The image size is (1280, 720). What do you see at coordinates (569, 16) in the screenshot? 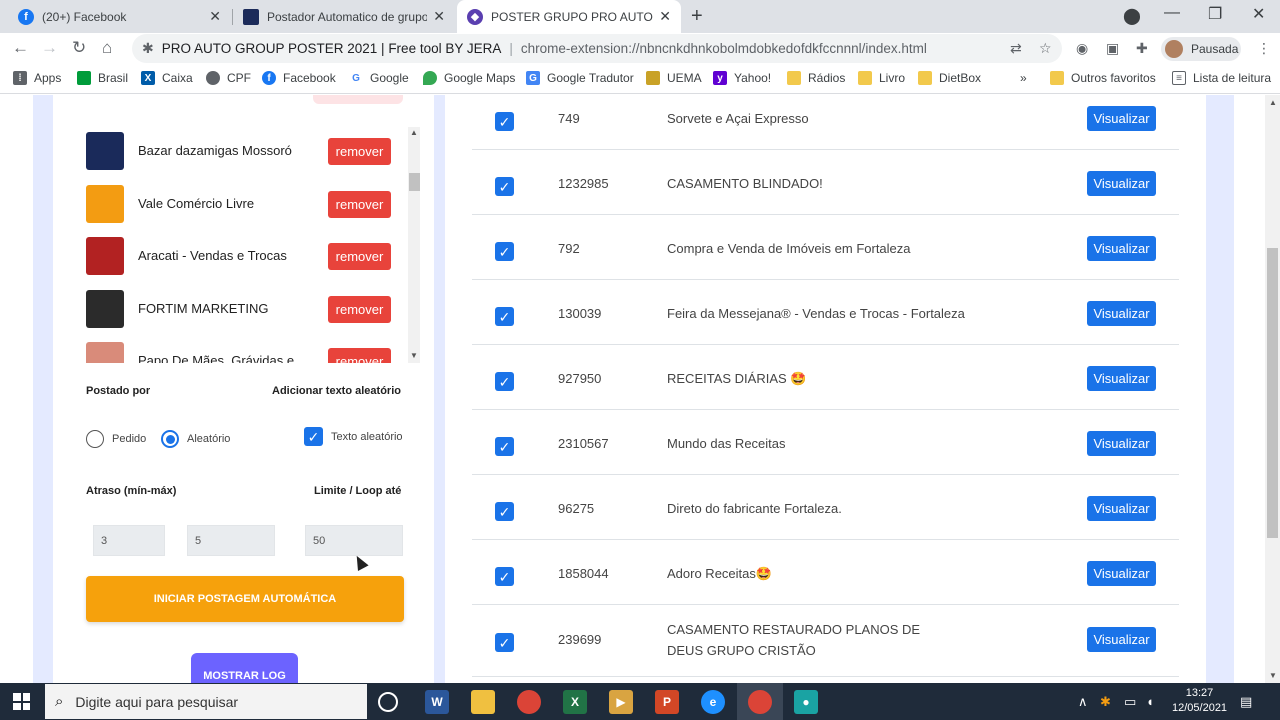
I see `tab-poster-grupo: ◆ POSTER GRUPO PRO AUTO 2021 ✕` at bounding box center [569, 16].